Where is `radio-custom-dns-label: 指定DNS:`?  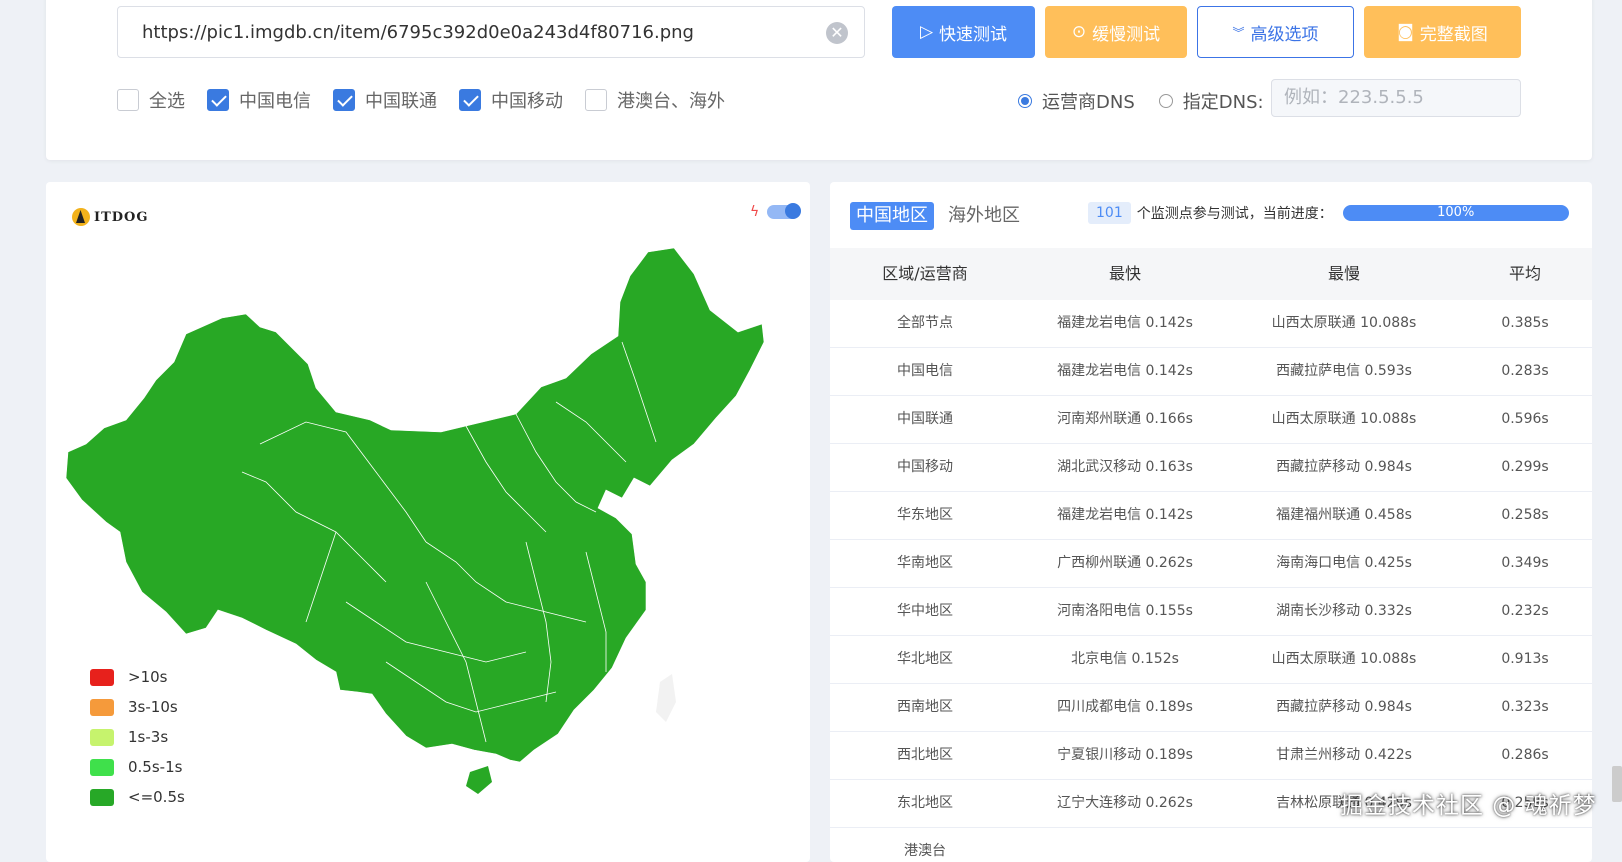 radio-custom-dns-label: 指定DNS: is located at coordinates (1223, 102).